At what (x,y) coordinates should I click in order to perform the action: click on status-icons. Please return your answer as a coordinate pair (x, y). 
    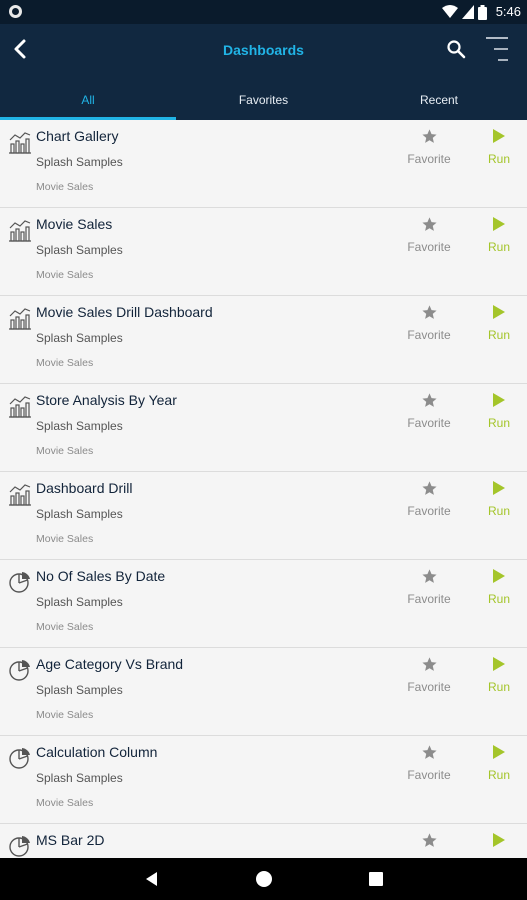
    Looking at the image, I should click on (464, 12).